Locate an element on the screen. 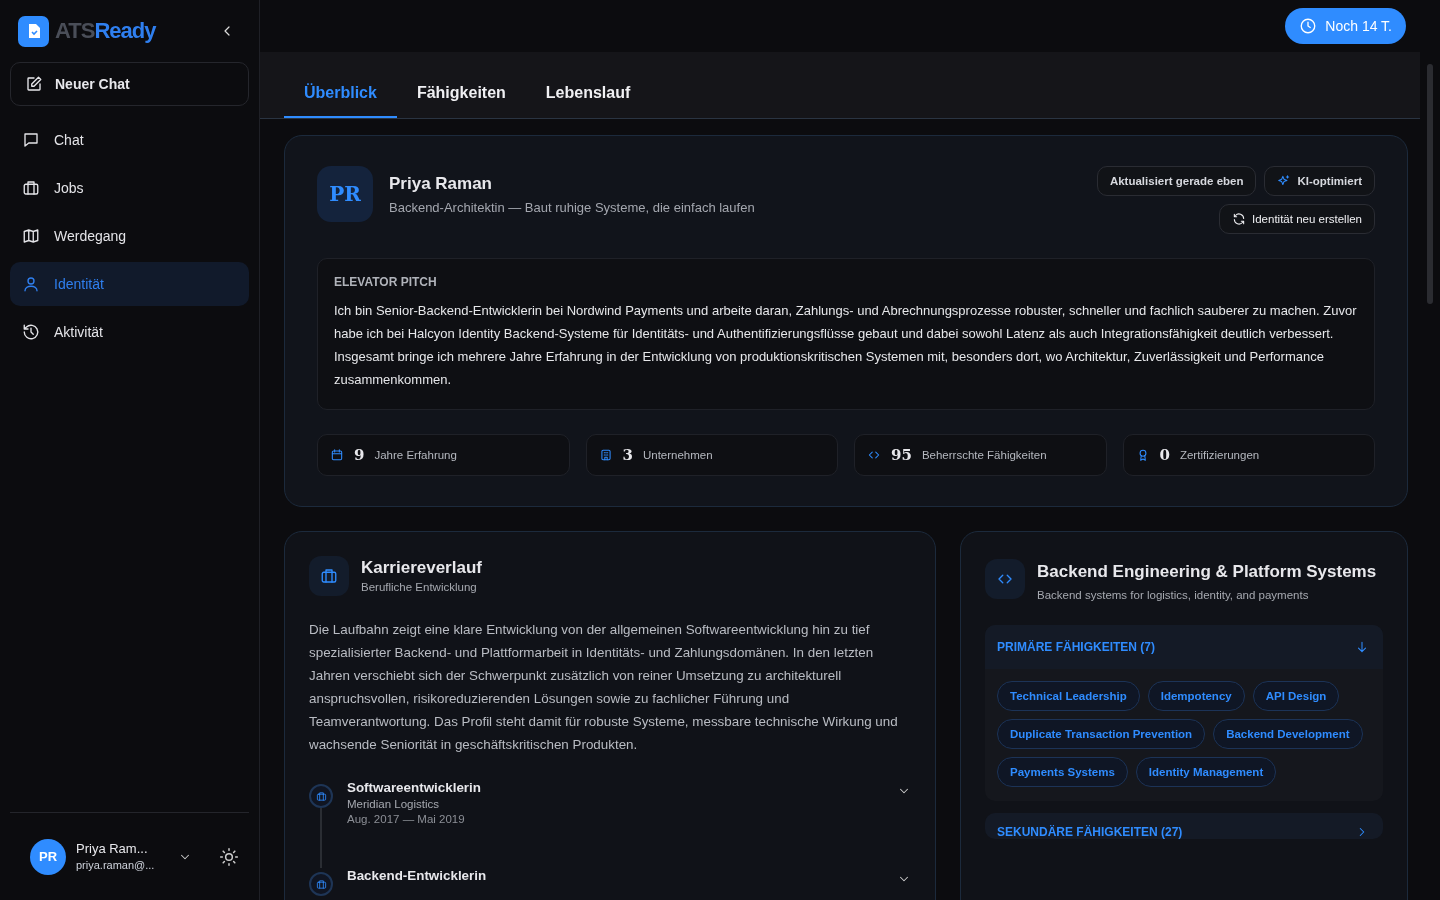 The width and height of the screenshot is (1440, 900). skill-group-header: PRIMÄRE FÄHIGKEITEN (7) is located at coordinates (1184, 647).